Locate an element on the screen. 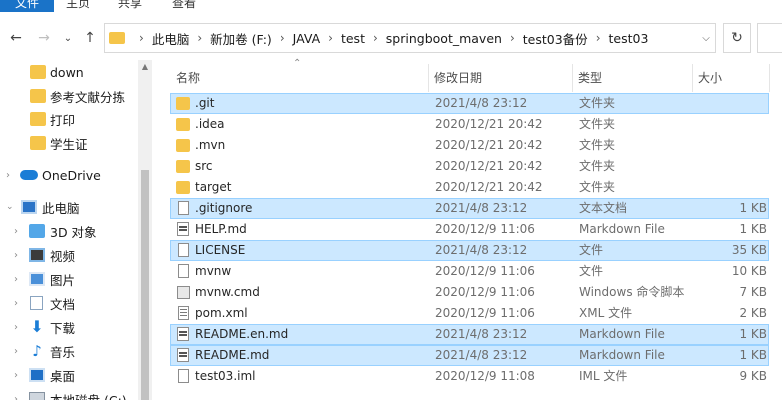 This screenshot has height=400, width=782. sidebar-item-onedrive: › OneDrive is located at coordinates (69, 175).